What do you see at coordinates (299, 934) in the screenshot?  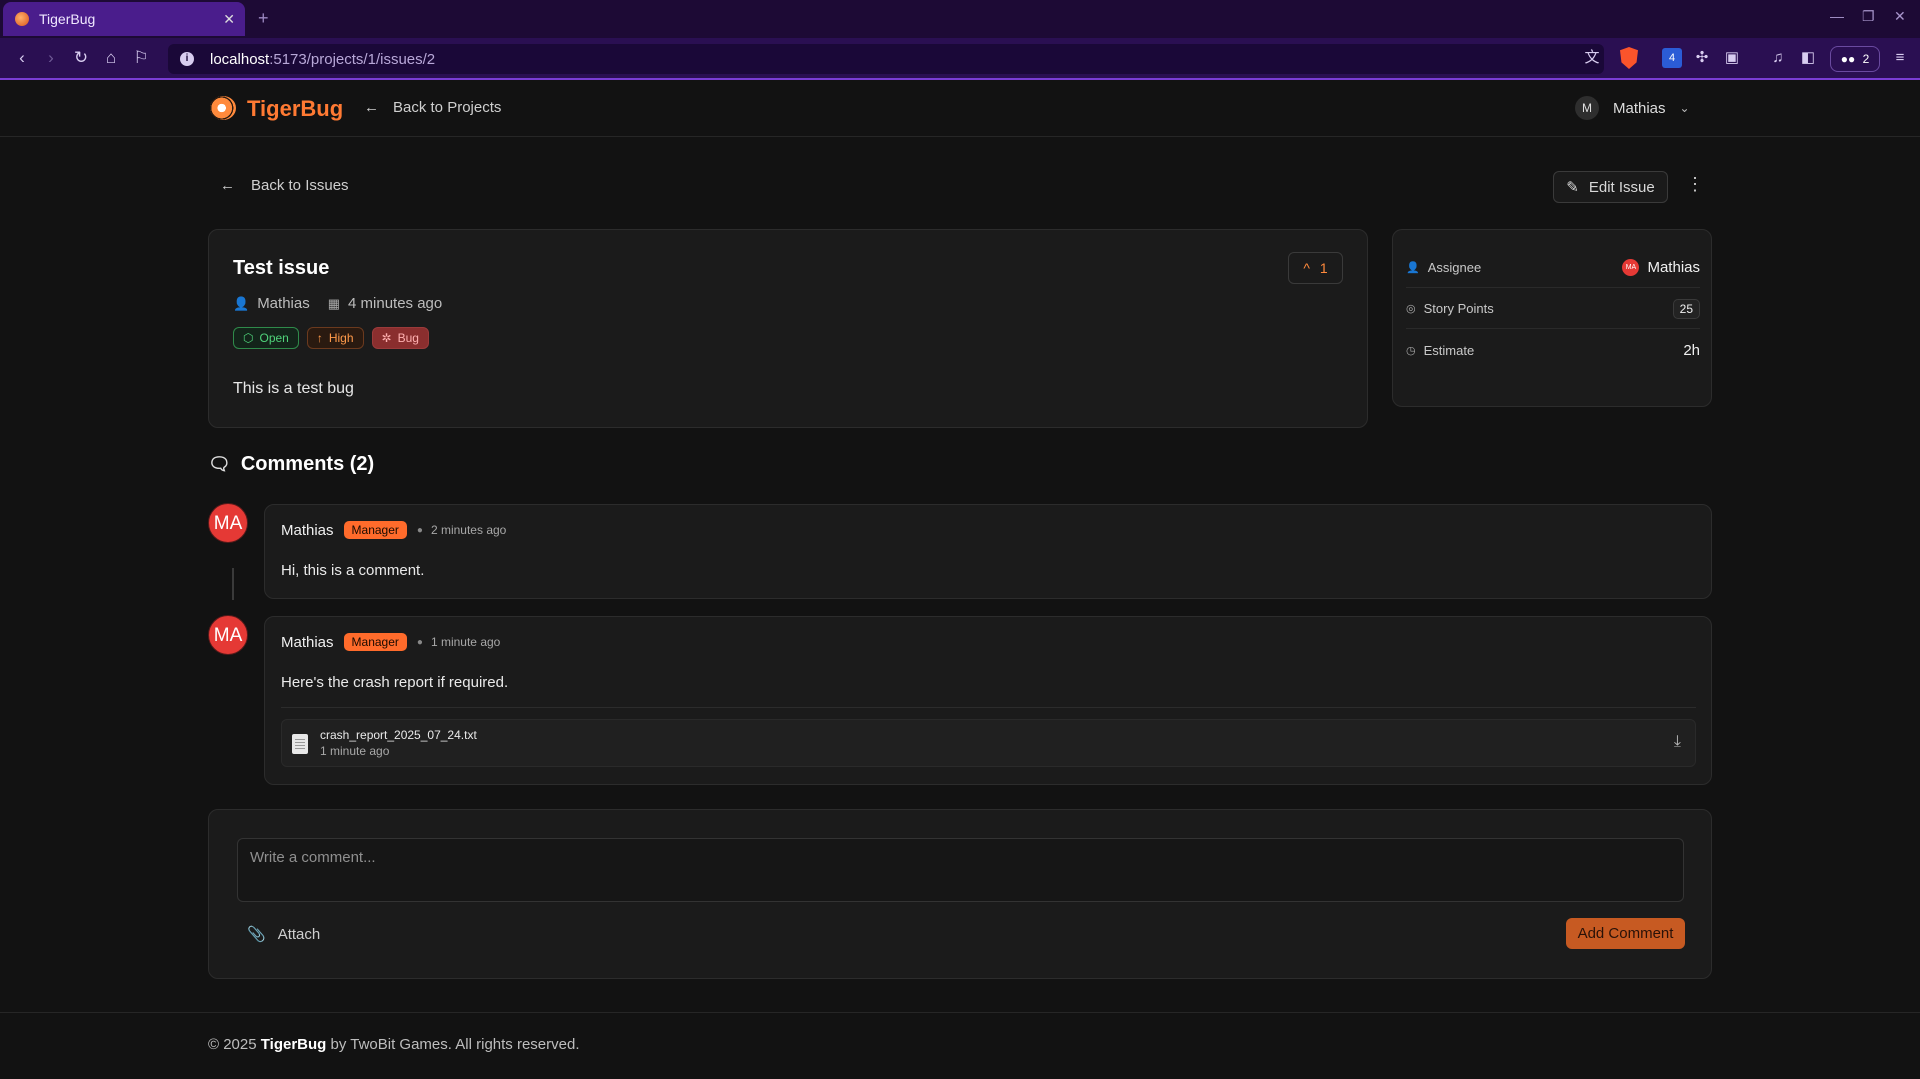 I see `attach-label: Attach` at bounding box center [299, 934].